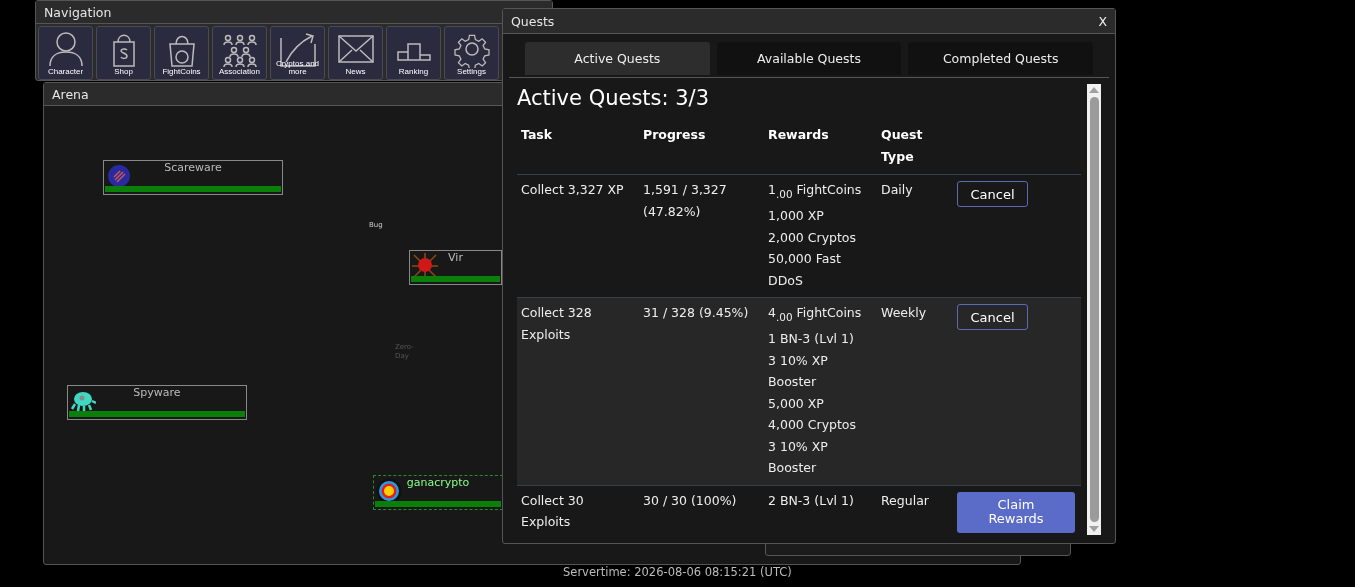  What do you see at coordinates (905, 500) in the screenshot?
I see `table-cell-text: Regular` at bounding box center [905, 500].